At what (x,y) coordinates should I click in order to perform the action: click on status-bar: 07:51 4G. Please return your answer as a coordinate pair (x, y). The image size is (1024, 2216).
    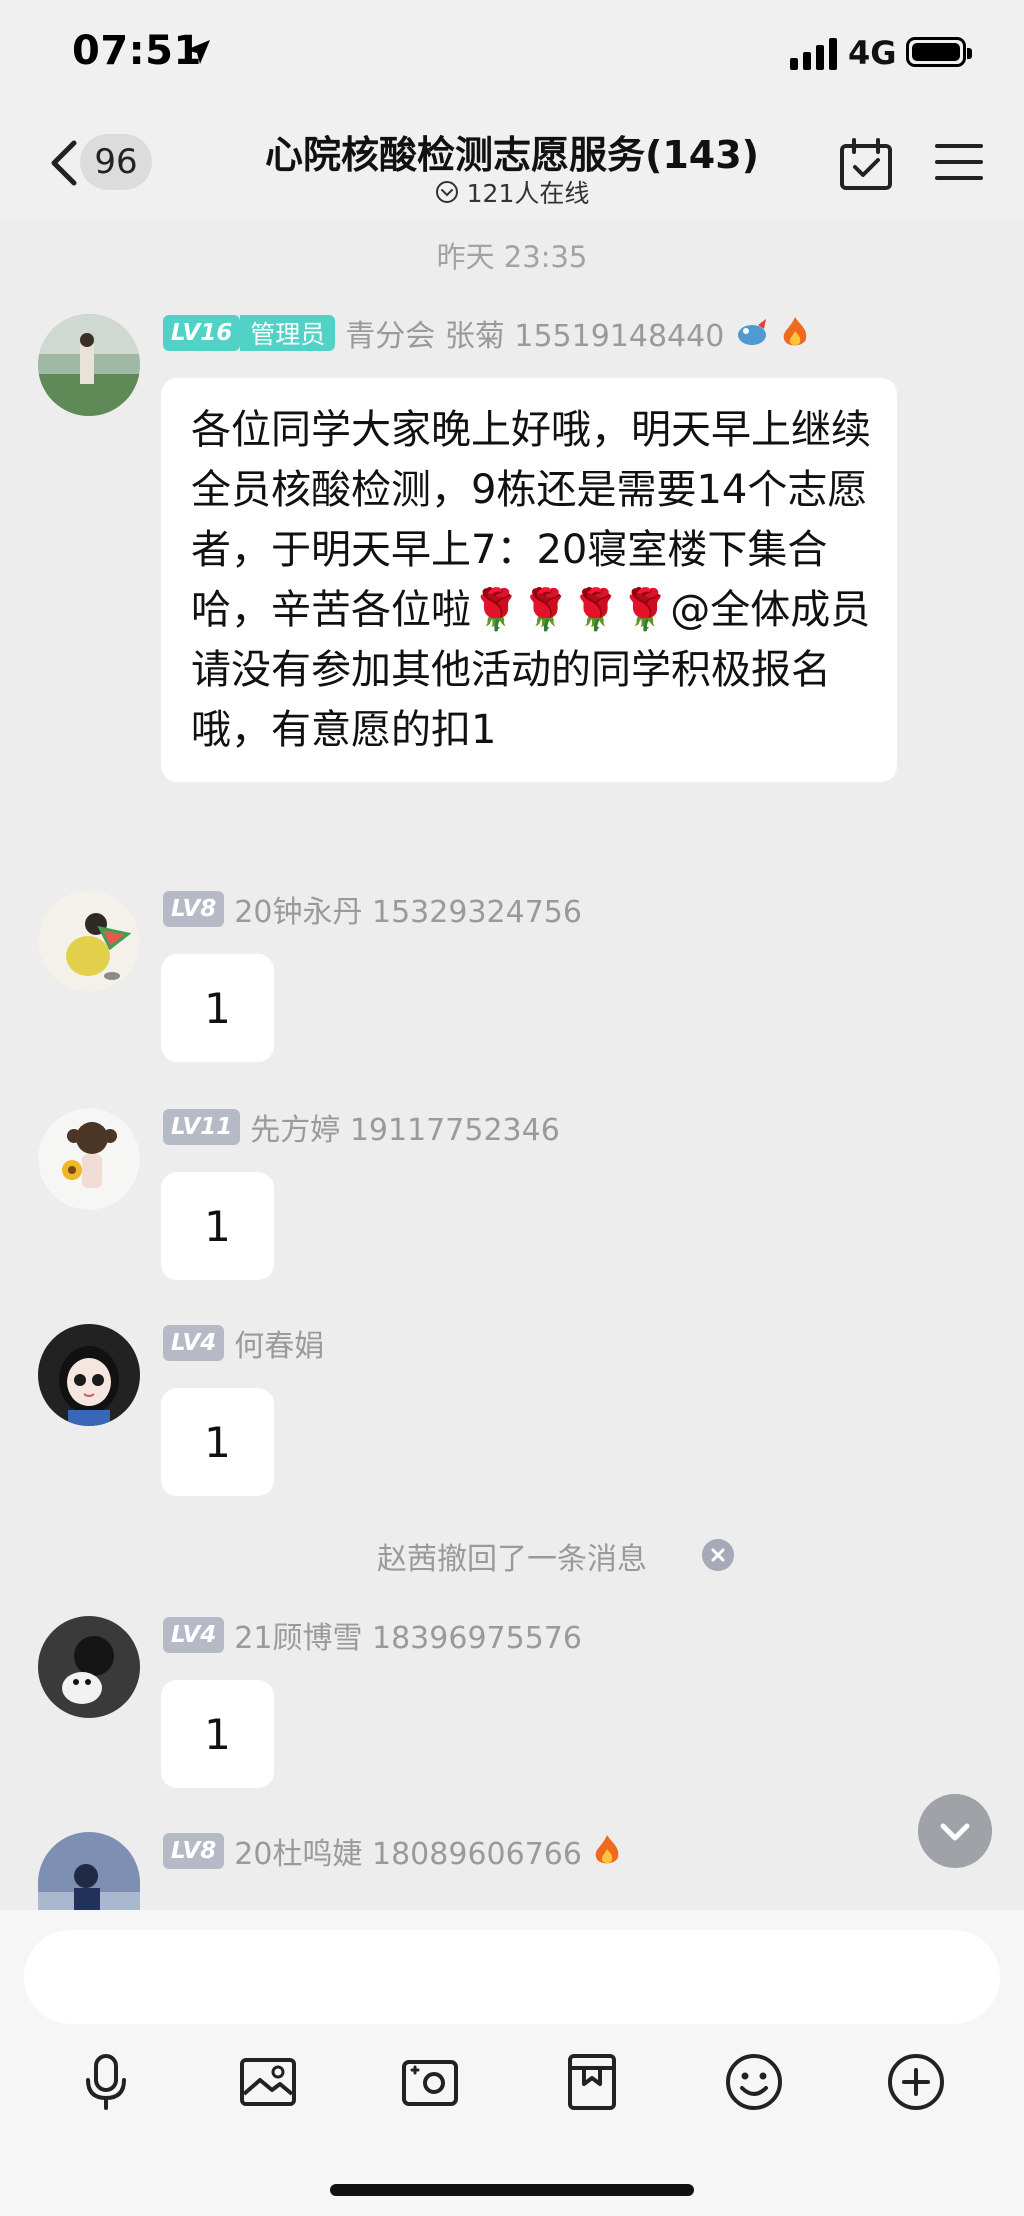
    Looking at the image, I should click on (512, 55).